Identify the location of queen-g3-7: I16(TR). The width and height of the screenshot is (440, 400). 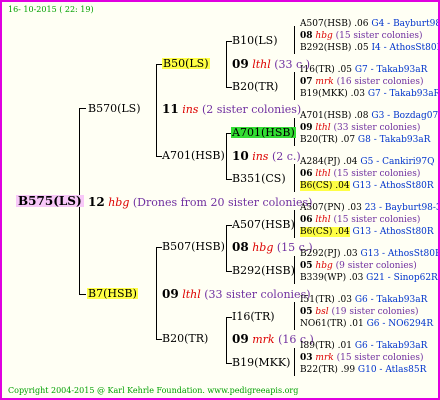
(253, 316).